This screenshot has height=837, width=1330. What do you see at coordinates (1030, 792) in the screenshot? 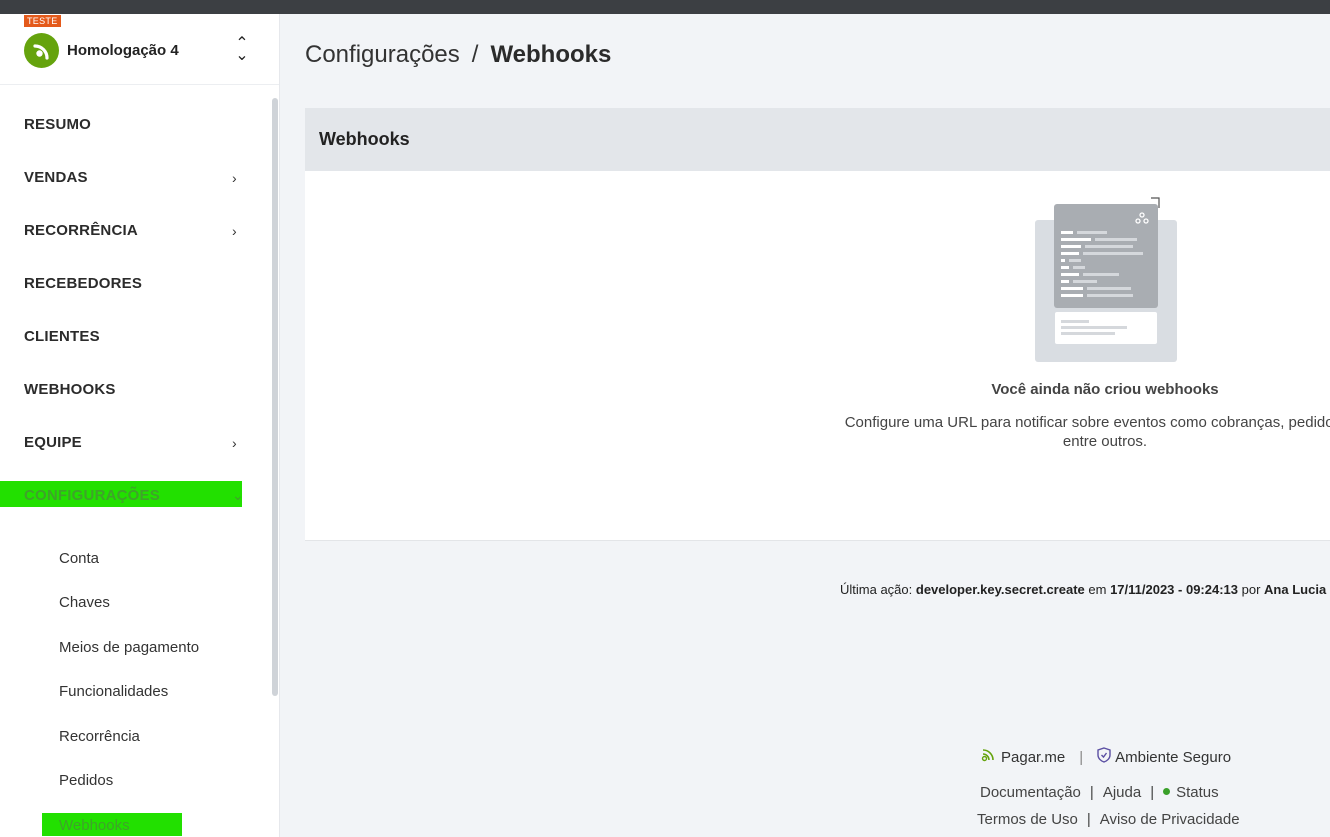
I see `footer-link-docs: Documentação` at bounding box center [1030, 792].